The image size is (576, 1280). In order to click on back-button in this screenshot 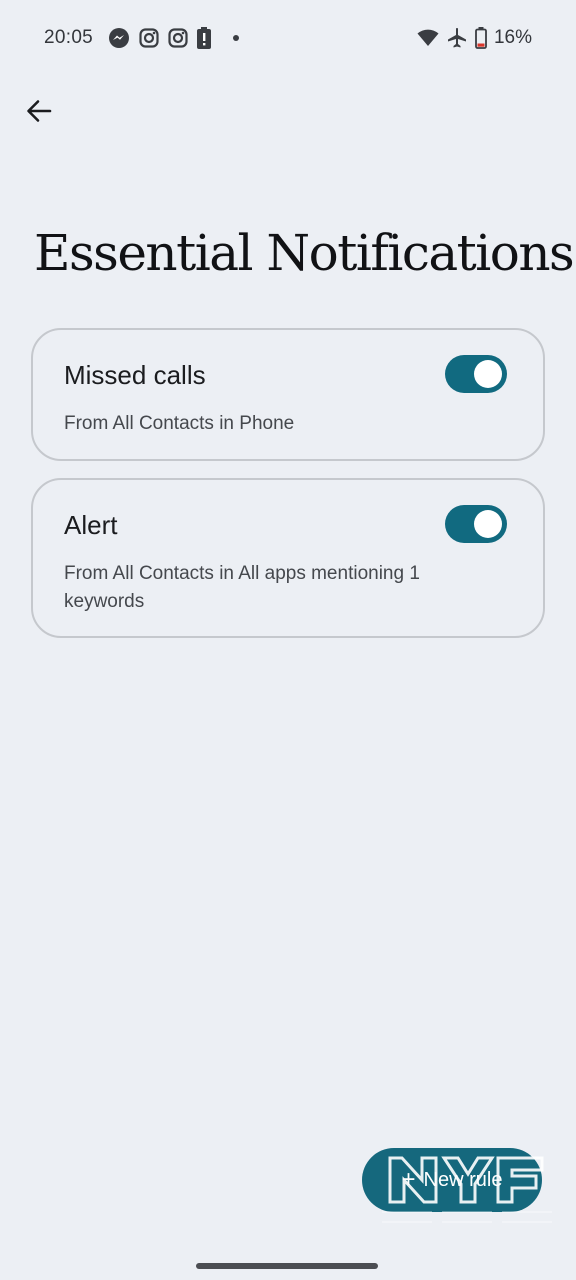, I will do `click(39, 113)`.